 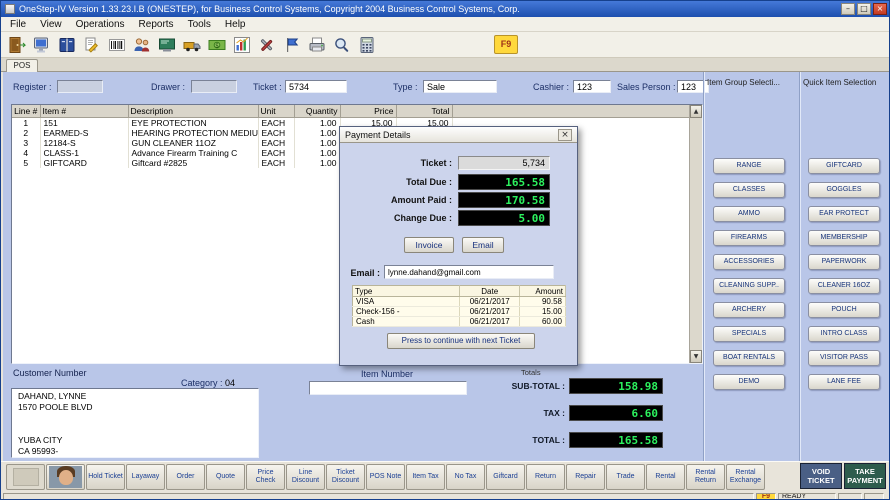 What do you see at coordinates (749, 334) in the screenshot?
I see `group-button-specials: SPECIALS` at bounding box center [749, 334].